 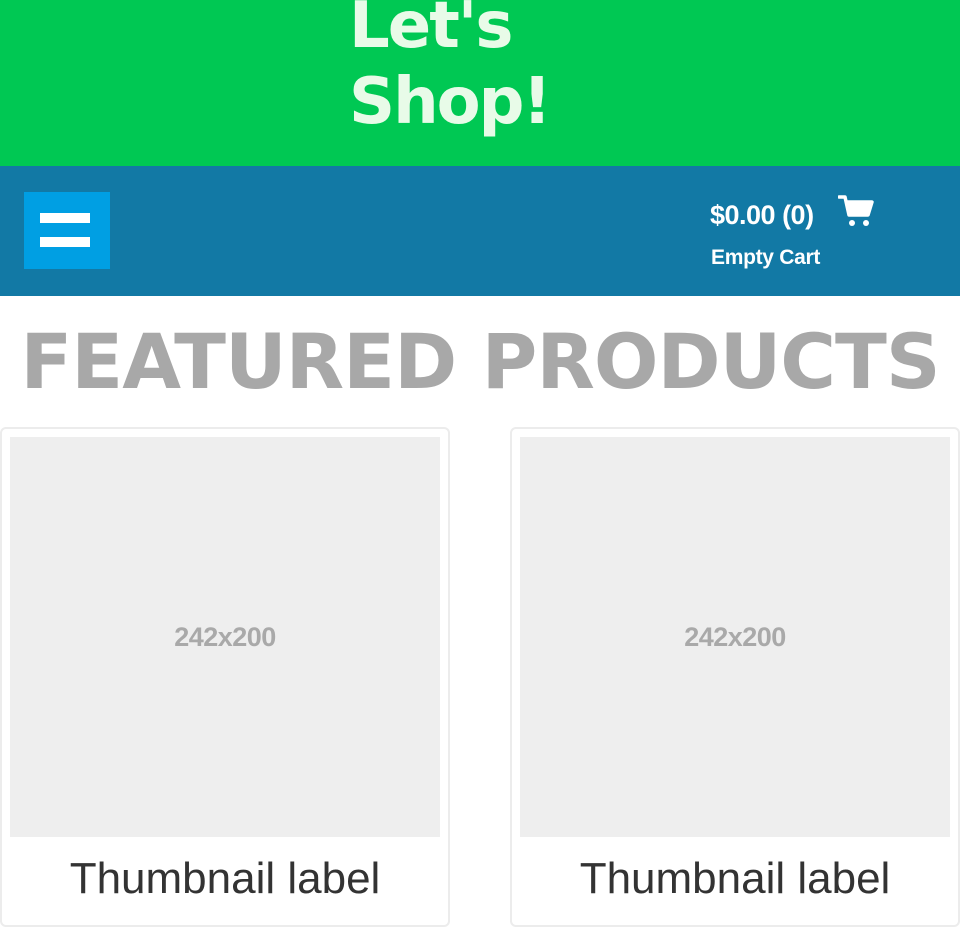 I want to click on hamburger-menu-icon, so click(x=65, y=218).